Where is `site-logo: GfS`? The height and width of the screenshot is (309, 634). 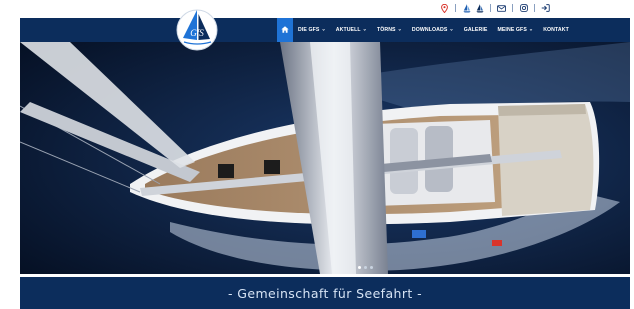 site-logo: GfS is located at coordinates (197, 29).